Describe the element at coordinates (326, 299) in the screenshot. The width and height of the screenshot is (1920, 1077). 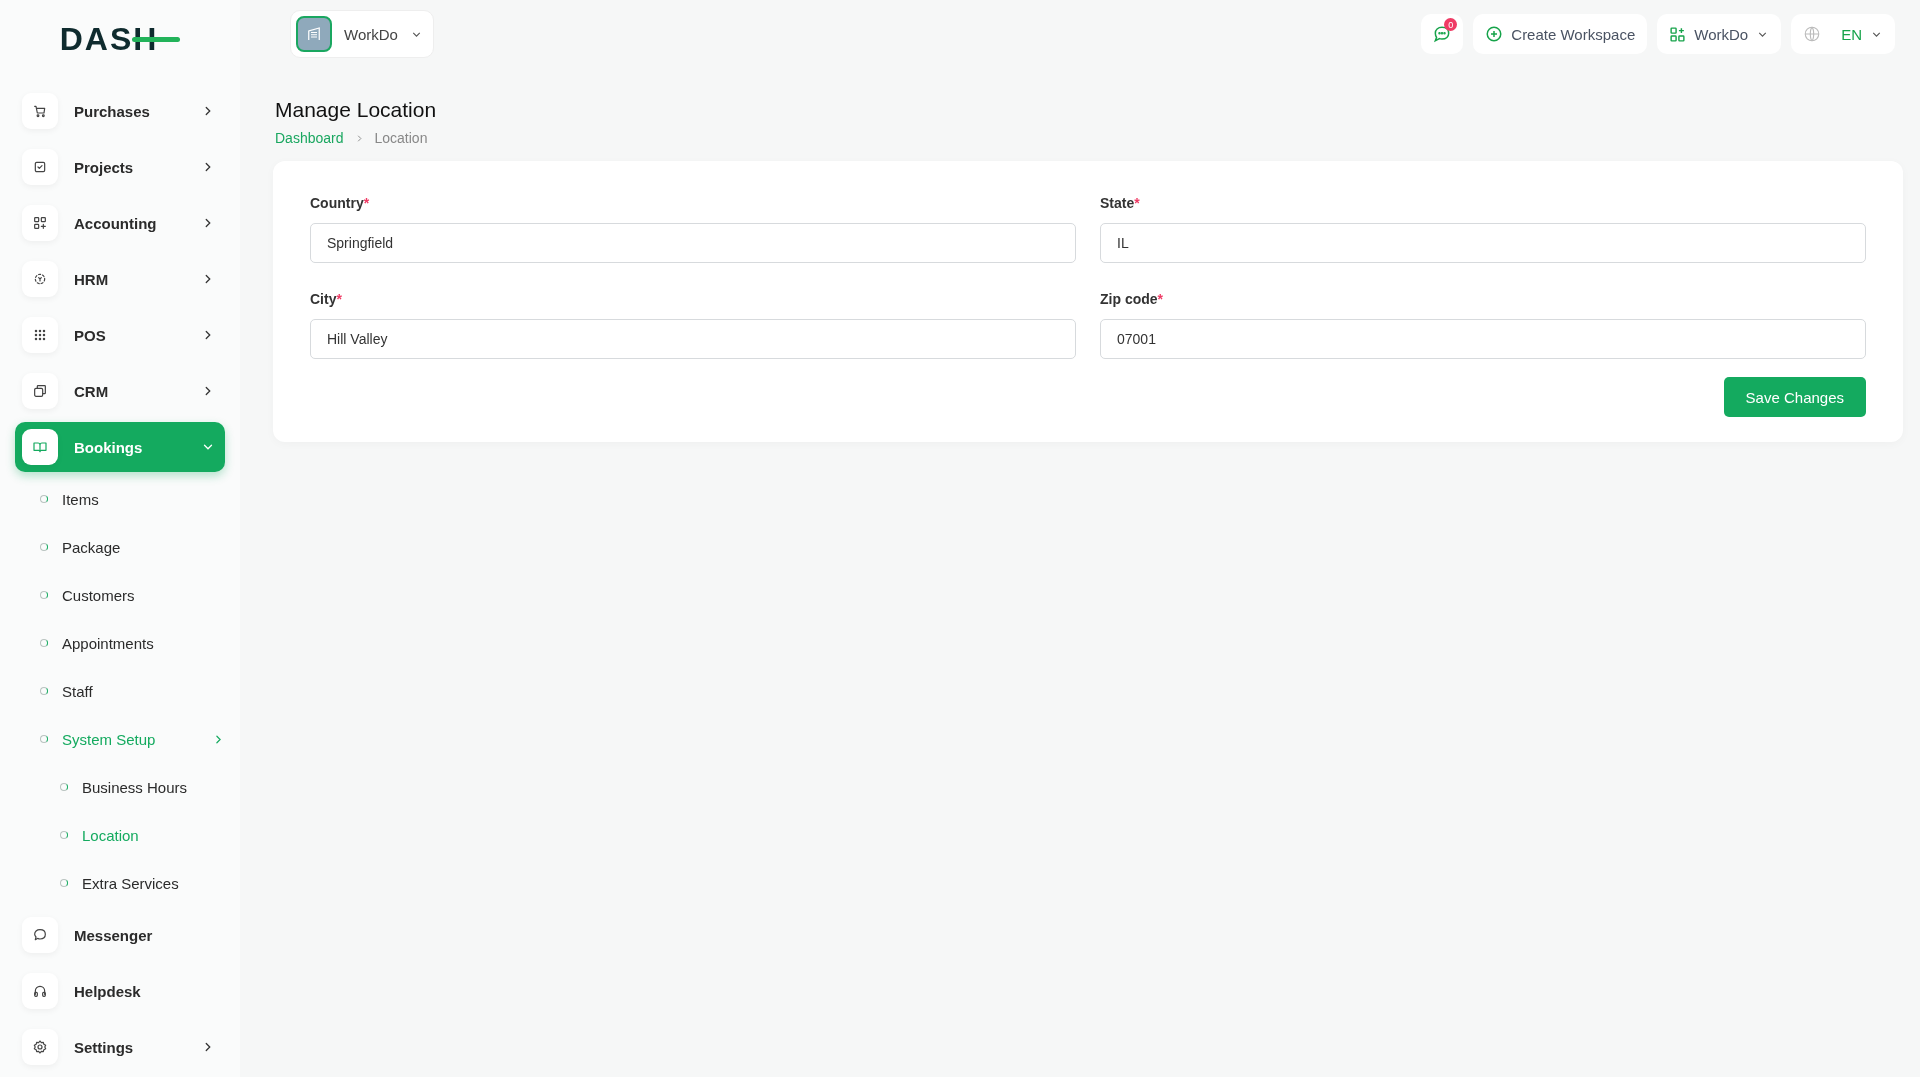
I see `field-label: City*` at that location.